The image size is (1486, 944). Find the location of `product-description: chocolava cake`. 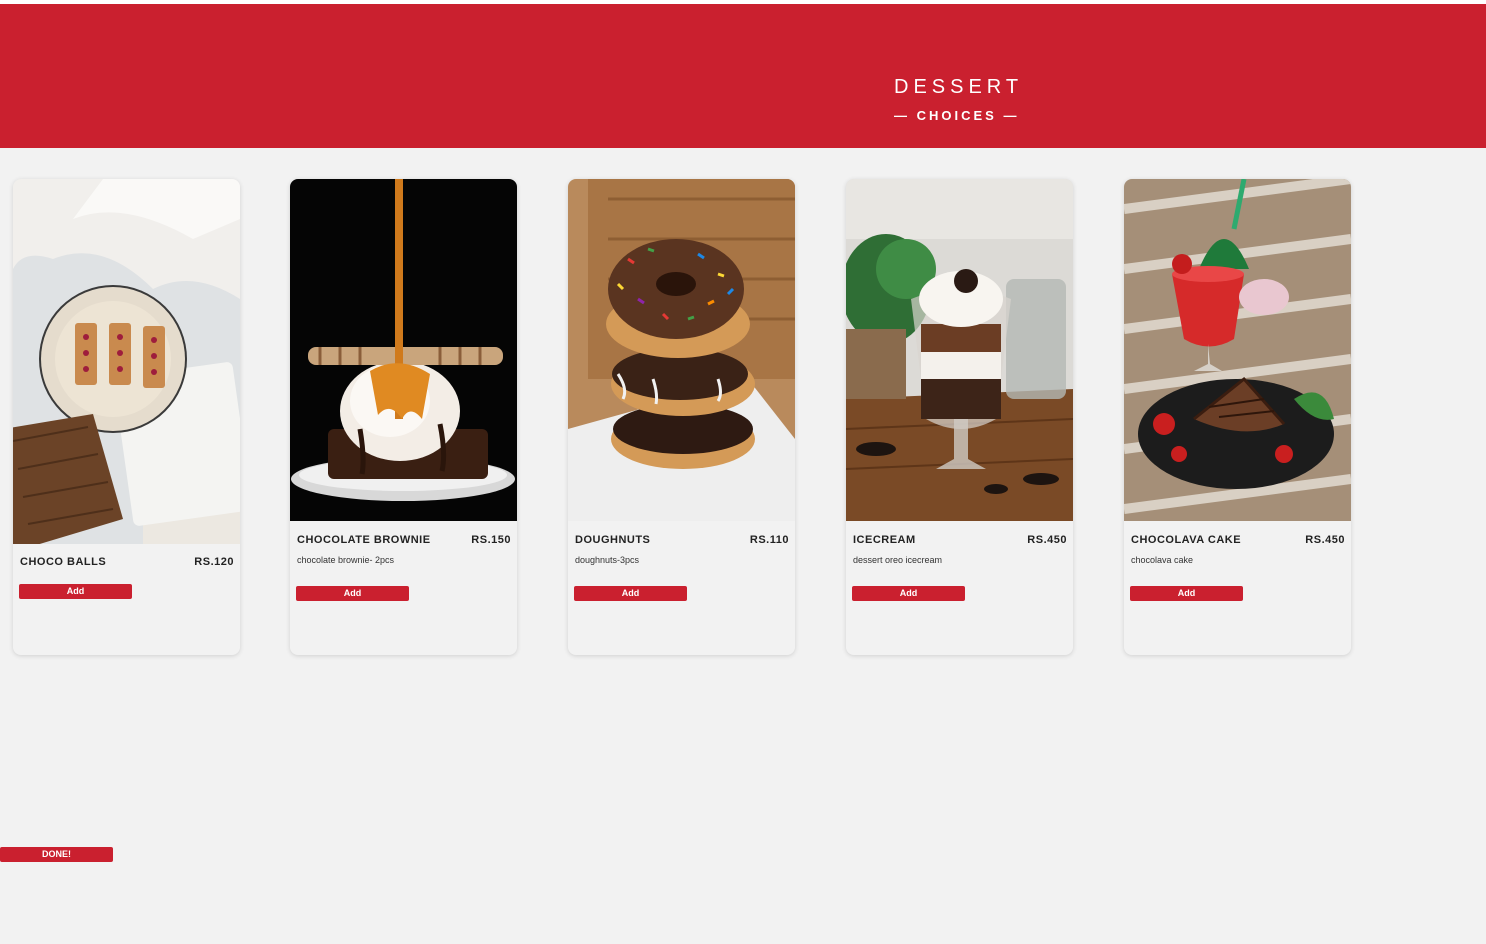

product-description: chocolava cake is located at coordinates (1162, 560).